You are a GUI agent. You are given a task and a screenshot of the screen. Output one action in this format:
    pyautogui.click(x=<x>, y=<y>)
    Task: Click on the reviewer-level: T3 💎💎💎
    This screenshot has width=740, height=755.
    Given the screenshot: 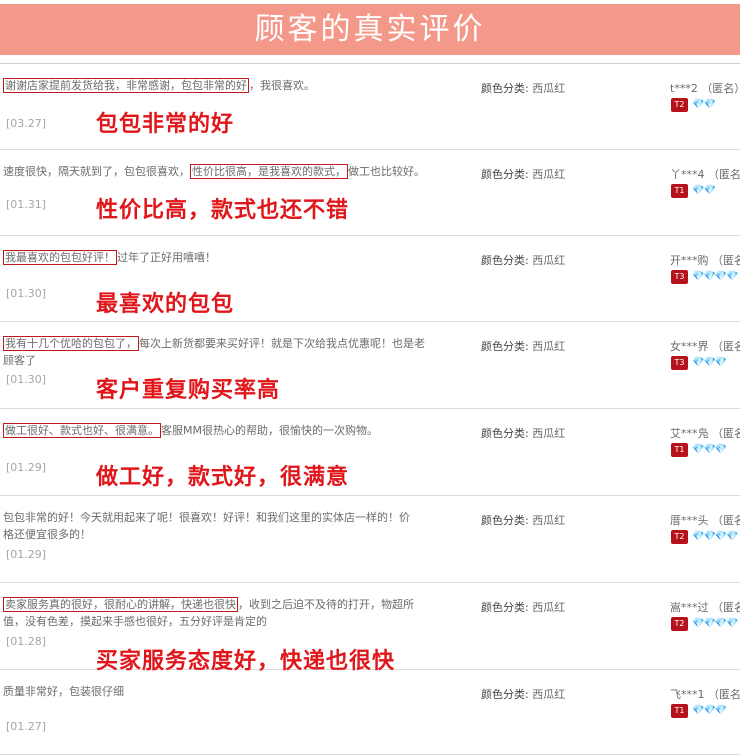 What is the action you would take?
    pyautogui.click(x=699, y=363)
    